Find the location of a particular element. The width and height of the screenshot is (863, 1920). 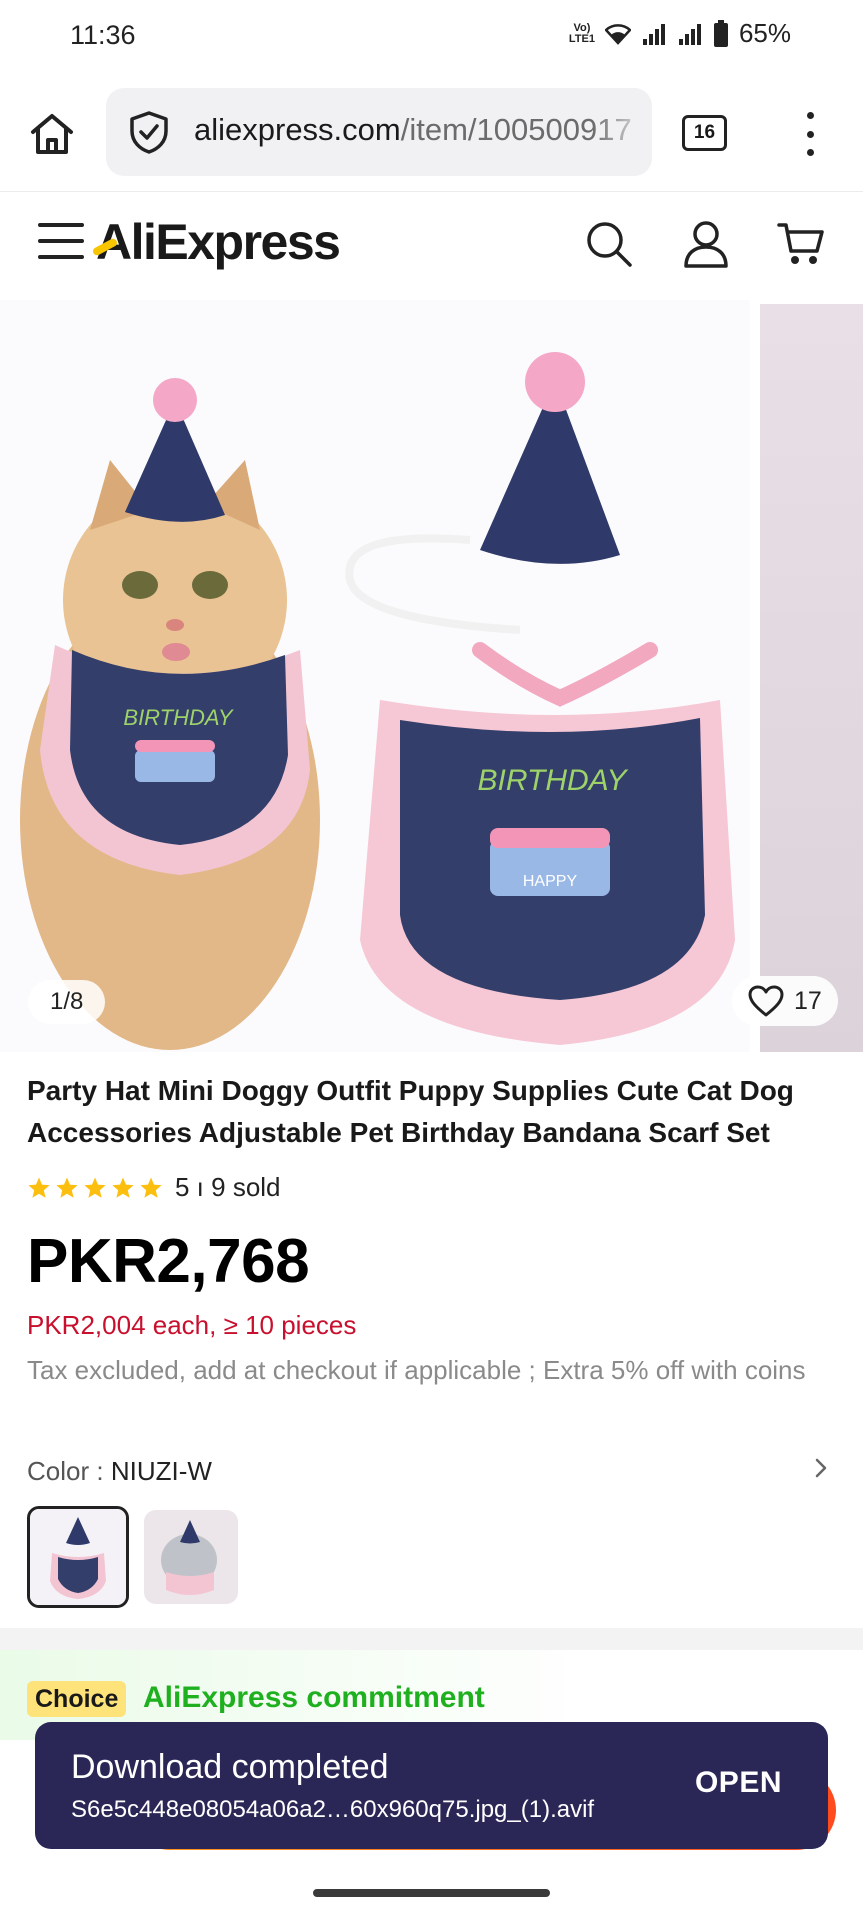

home-button is located at coordinates (52, 134).